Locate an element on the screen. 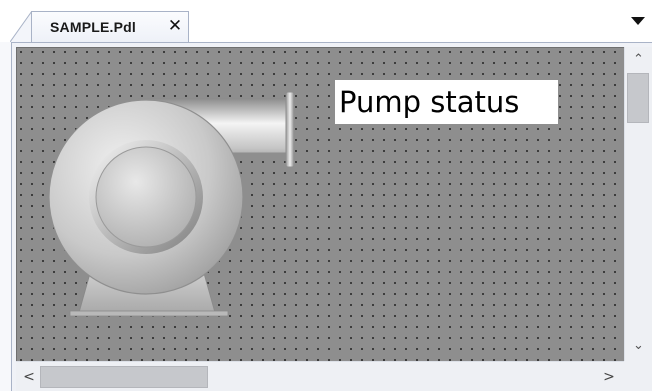 The height and width of the screenshot is (391, 652). chevron-left-icon: < is located at coordinates (29, 377).